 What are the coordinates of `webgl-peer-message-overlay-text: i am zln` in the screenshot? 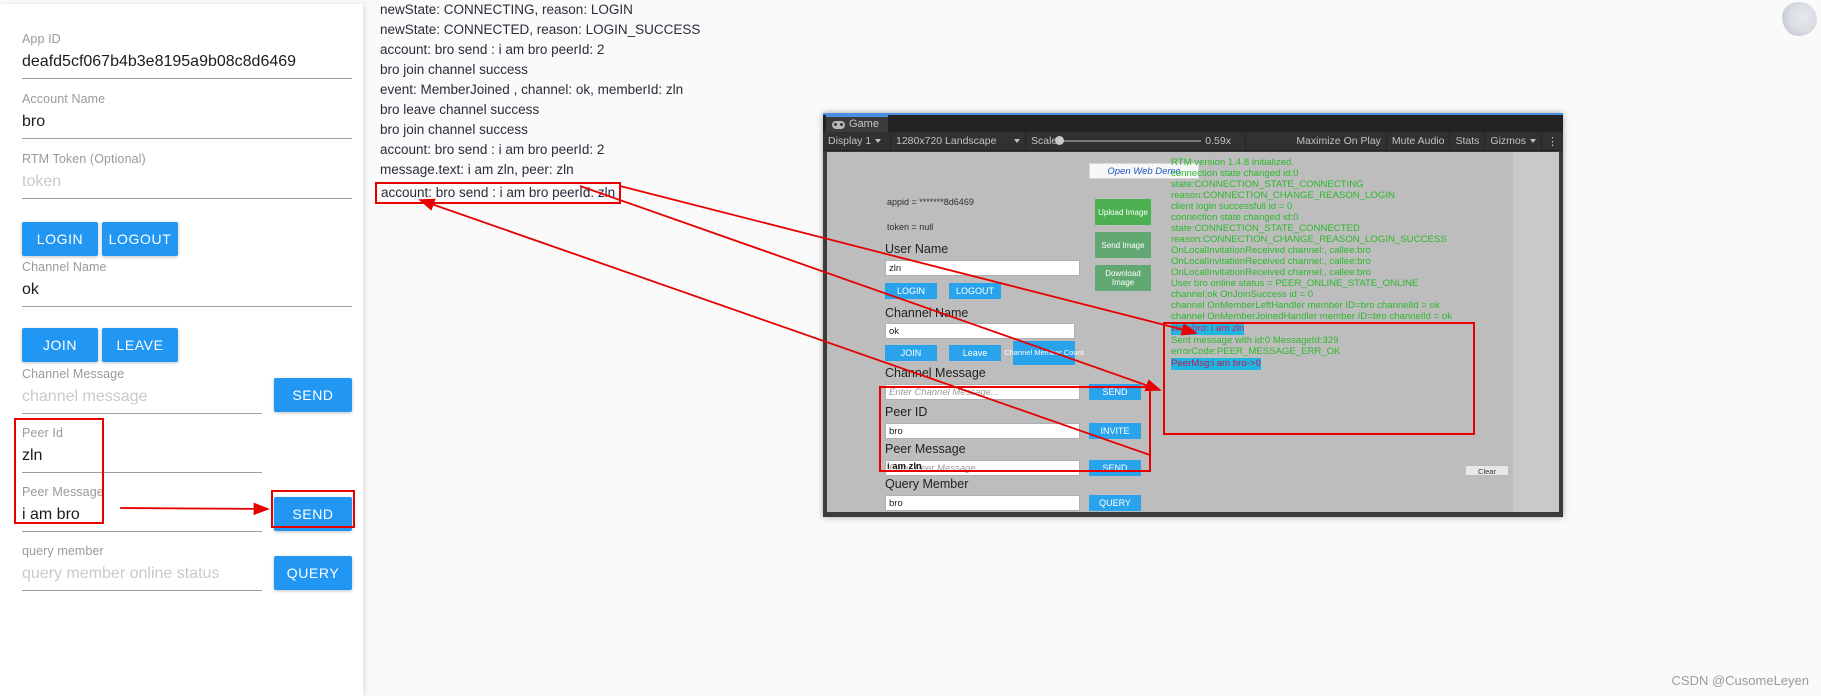 It's located at (904, 466).